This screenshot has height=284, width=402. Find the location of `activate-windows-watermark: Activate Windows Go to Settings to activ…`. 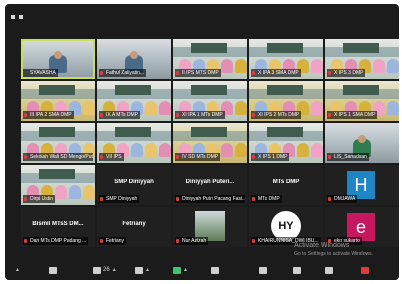

activate-windows-watermark: Activate Windows Go to Settings to activ… is located at coordinates (333, 250).